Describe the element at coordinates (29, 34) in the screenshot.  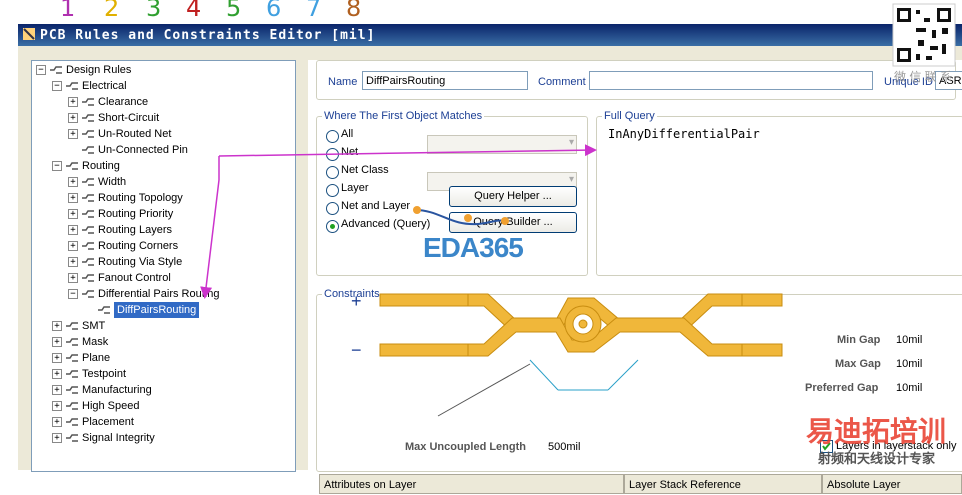
I see `app-icon` at that location.